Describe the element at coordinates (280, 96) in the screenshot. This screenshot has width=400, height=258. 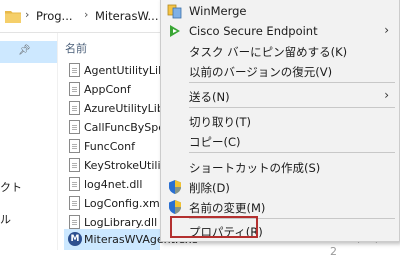
I see `menu-item-send-to: 送る(N) ›` at that location.